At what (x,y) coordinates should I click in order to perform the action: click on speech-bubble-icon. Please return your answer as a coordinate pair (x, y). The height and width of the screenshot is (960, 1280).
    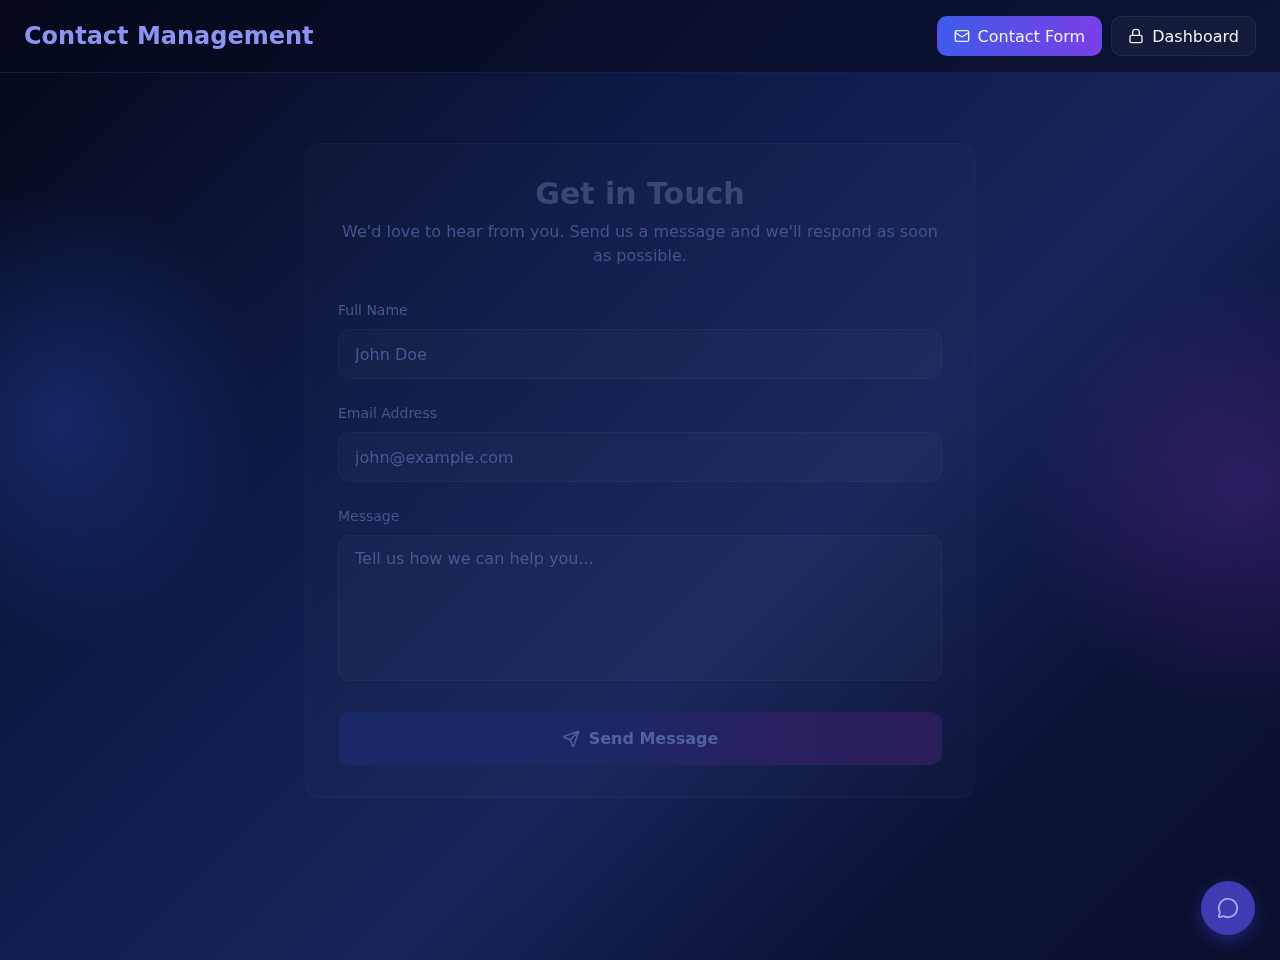
    Looking at the image, I should click on (1228, 908).